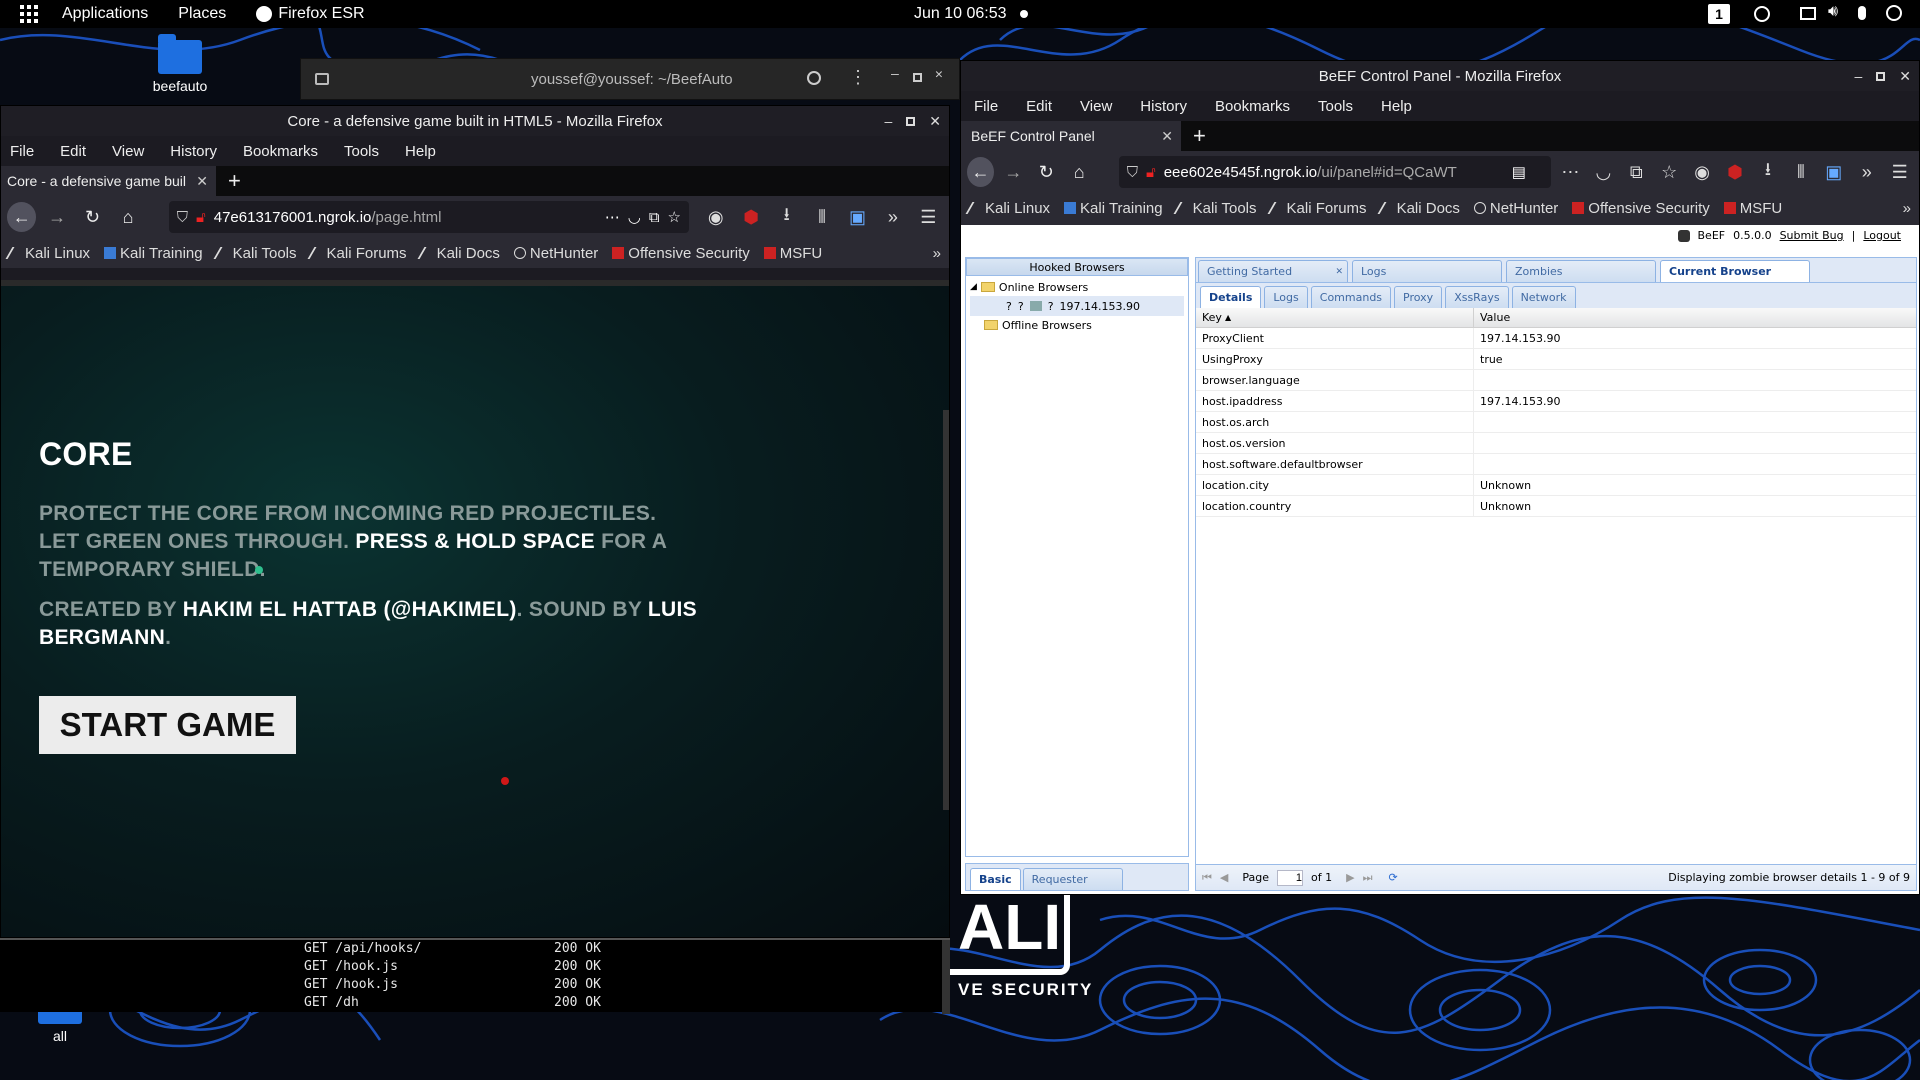 This screenshot has height=1080, width=1920. Describe the element at coordinates (1077, 306) in the screenshot. I see `tree-node-hooked-browser: ? ? ? 197.14.153.90` at that location.